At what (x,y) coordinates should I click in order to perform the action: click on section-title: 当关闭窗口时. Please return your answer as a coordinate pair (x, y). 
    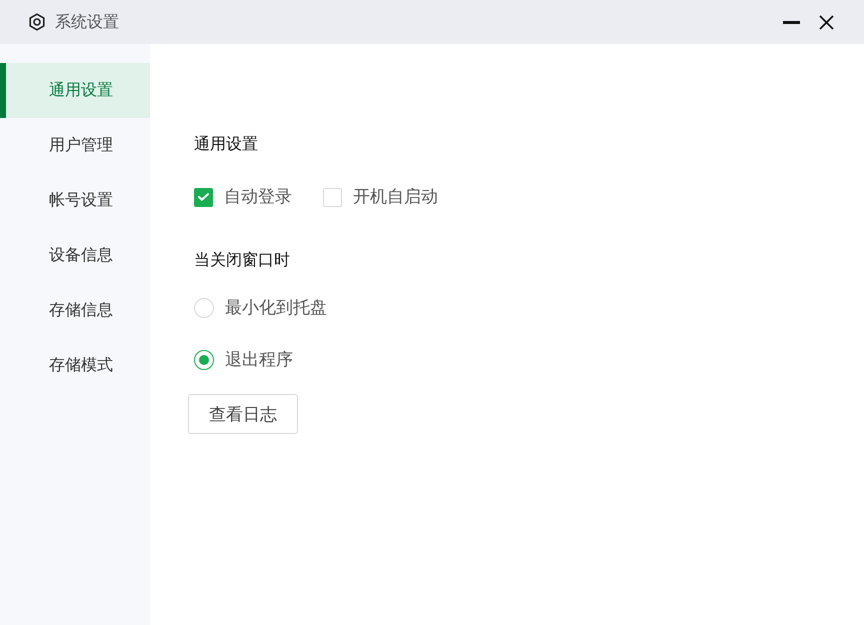
    Looking at the image, I should click on (242, 260).